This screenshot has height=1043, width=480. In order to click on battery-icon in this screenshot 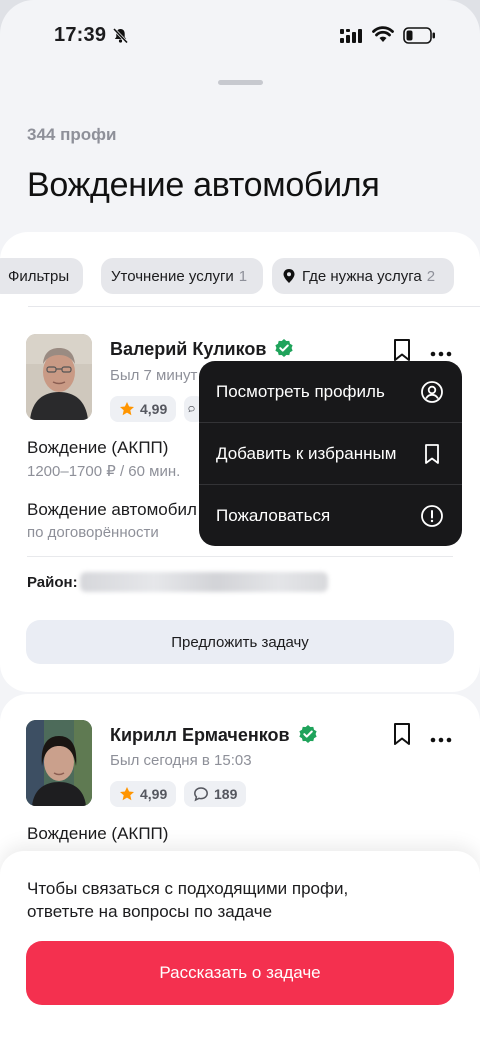, I will do `click(419, 38)`.